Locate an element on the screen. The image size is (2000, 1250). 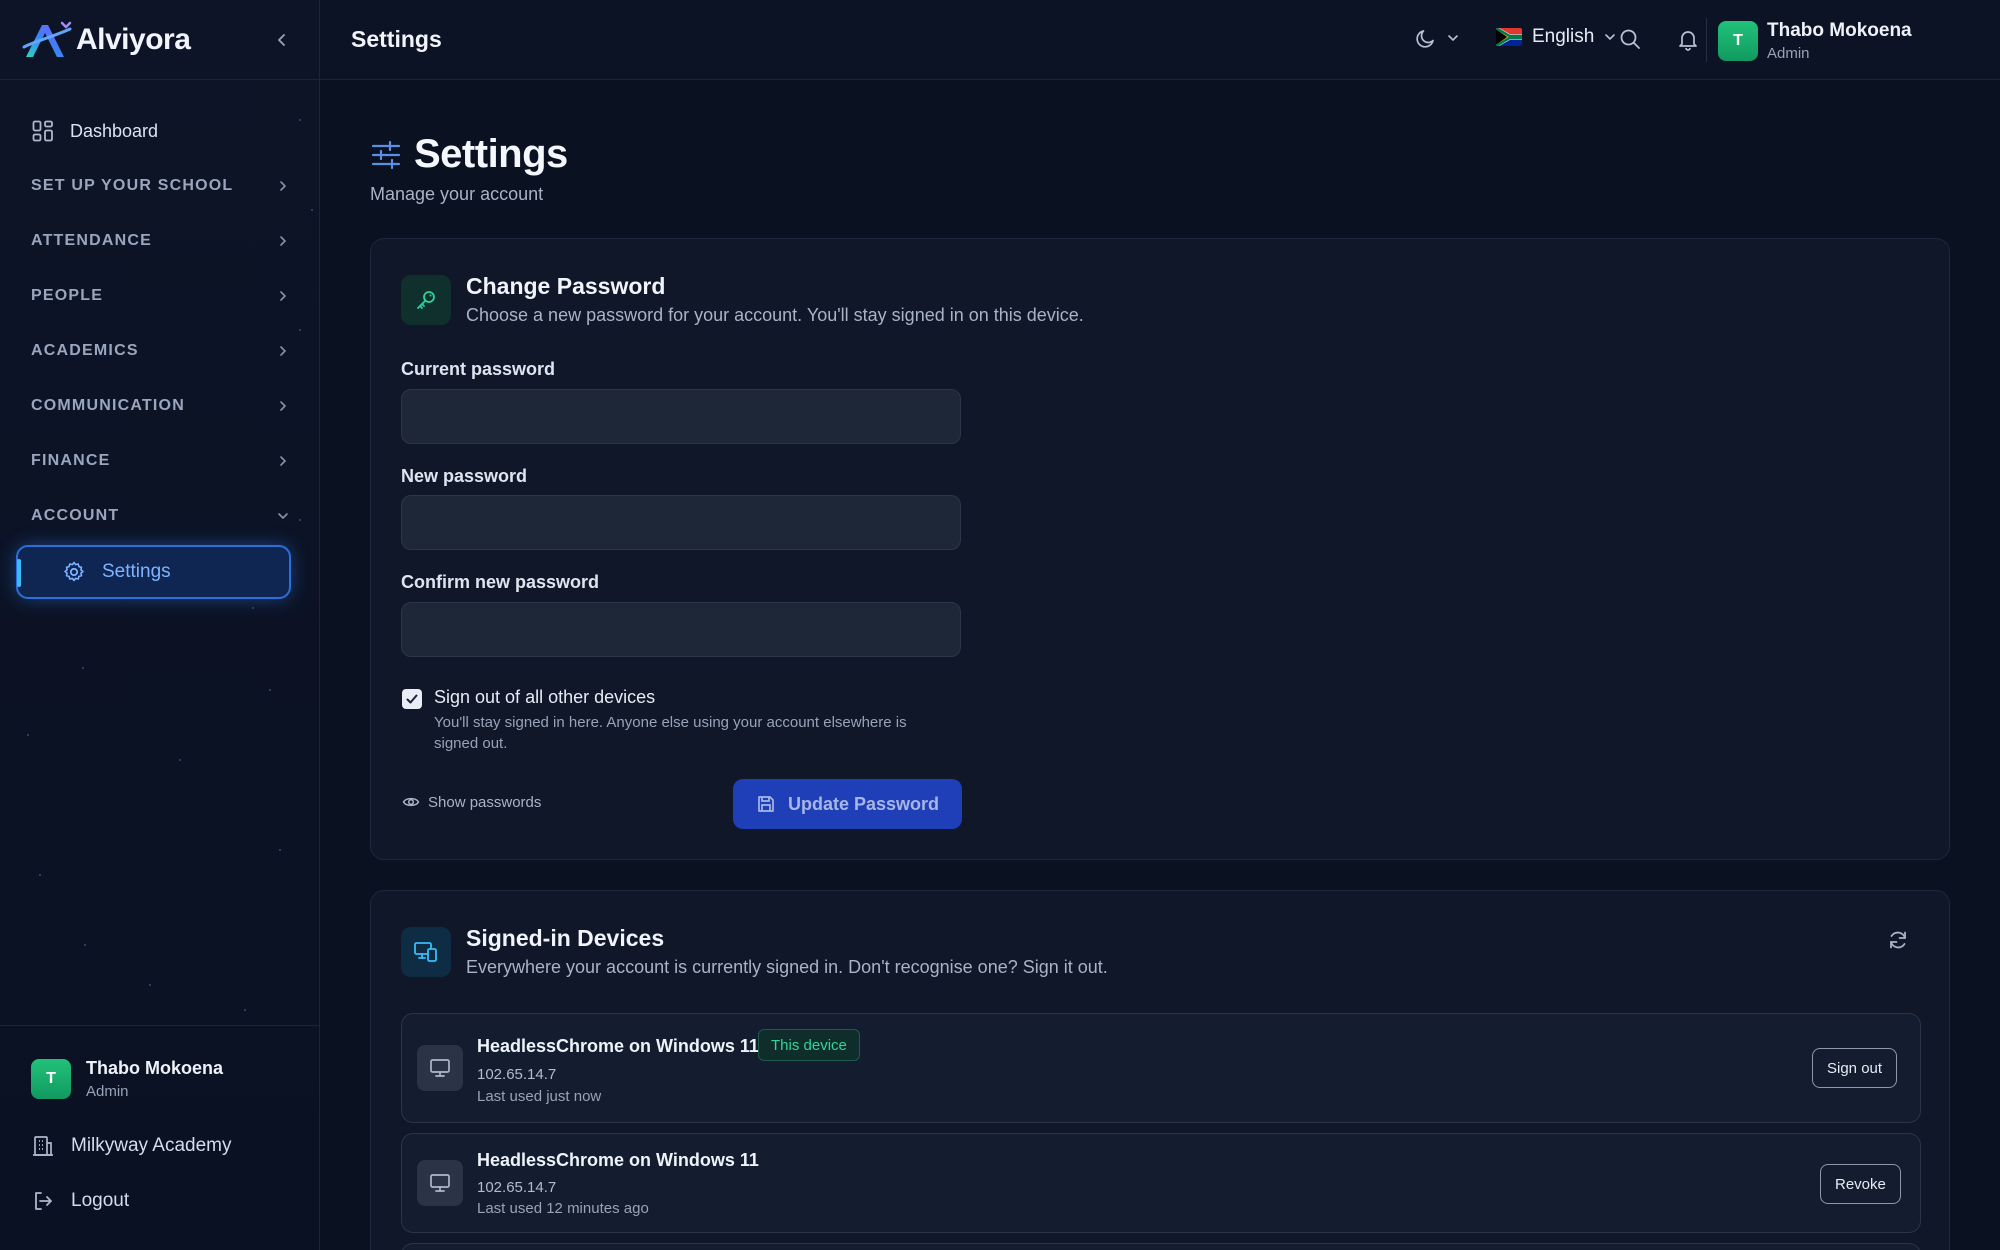
key-icon is located at coordinates (426, 300).